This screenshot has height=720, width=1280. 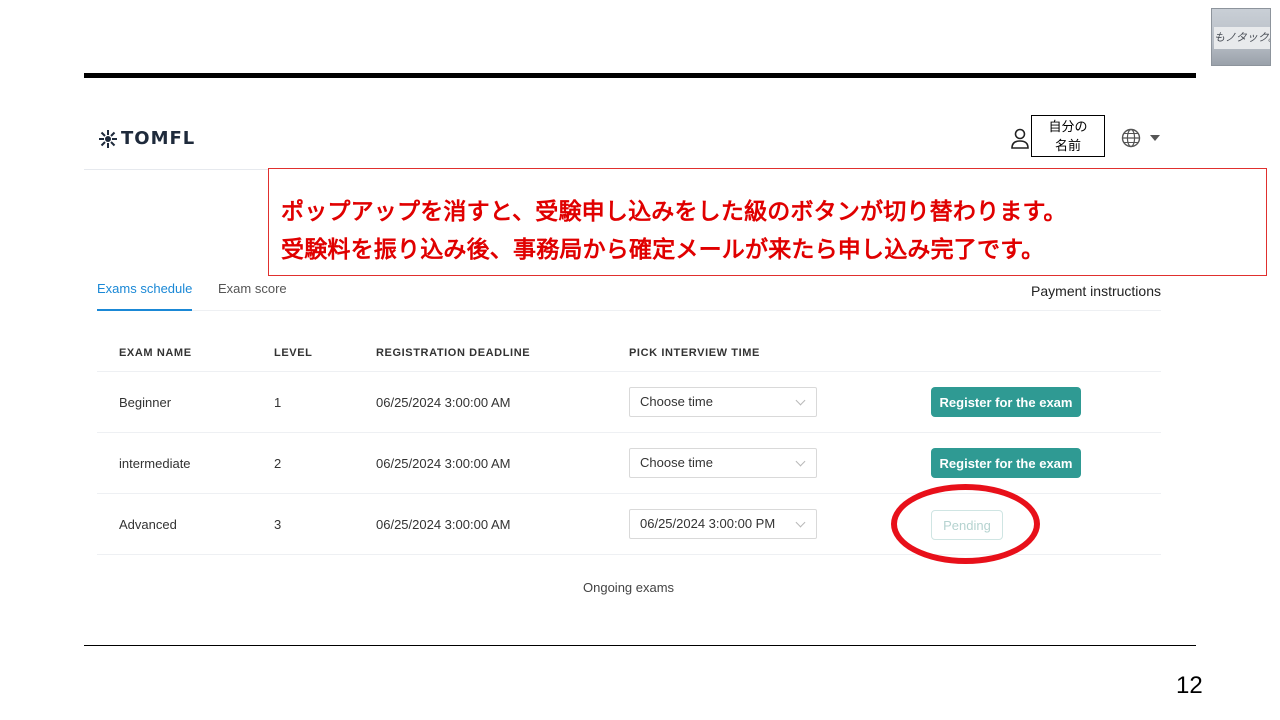 I want to click on stamp-text: もノタック。, so click(x=1242, y=38).